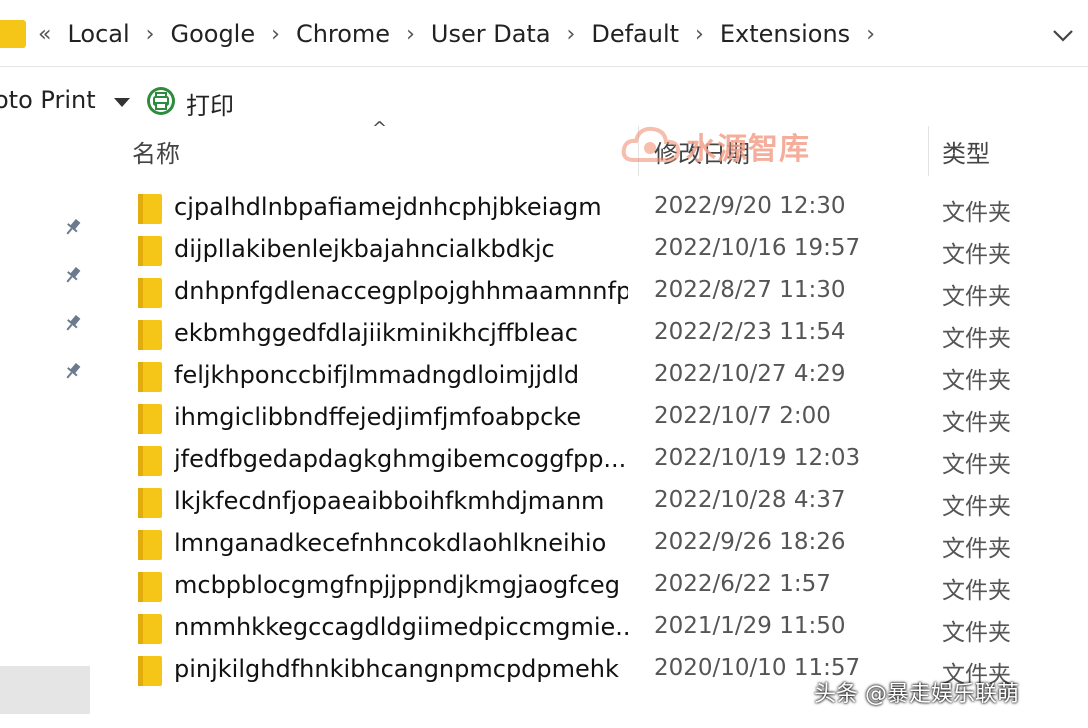  What do you see at coordinates (364, 249) in the screenshot?
I see `file-name: dijpllakibenlejkbajahncialkbdkjc` at bounding box center [364, 249].